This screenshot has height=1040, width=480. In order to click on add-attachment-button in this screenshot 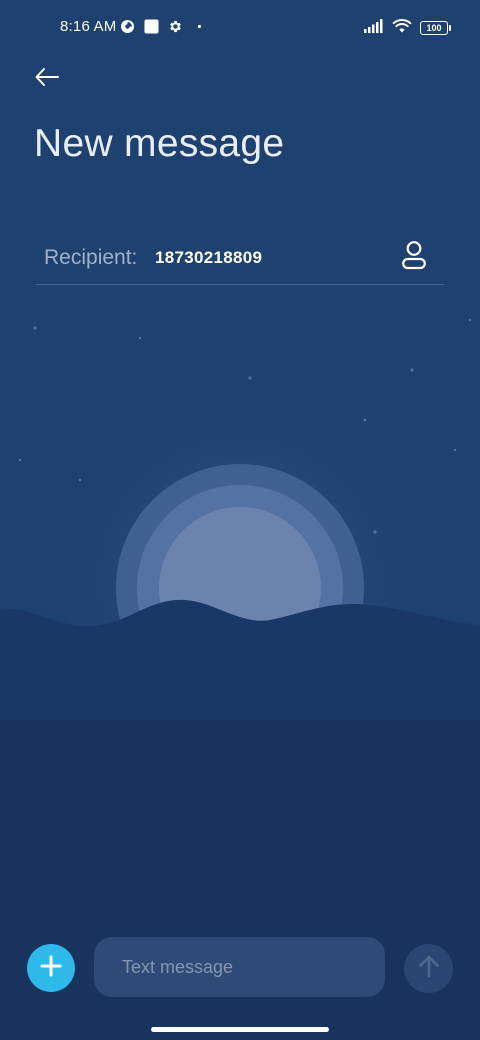, I will do `click(51, 968)`.